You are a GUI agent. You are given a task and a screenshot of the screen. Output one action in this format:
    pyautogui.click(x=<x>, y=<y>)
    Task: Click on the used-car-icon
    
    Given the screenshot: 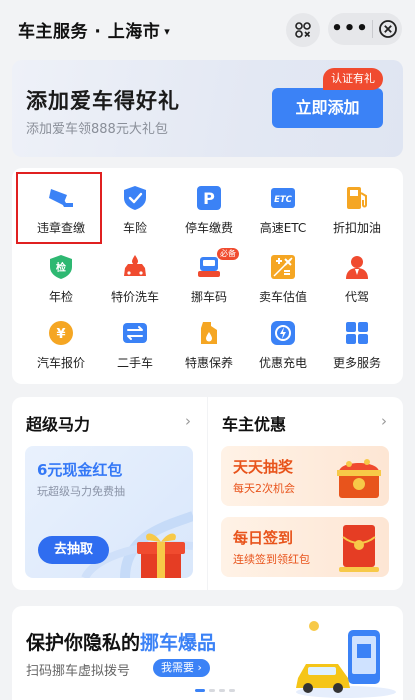 What is the action you would take?
    pyautogui.click(x=135, y=333)
    